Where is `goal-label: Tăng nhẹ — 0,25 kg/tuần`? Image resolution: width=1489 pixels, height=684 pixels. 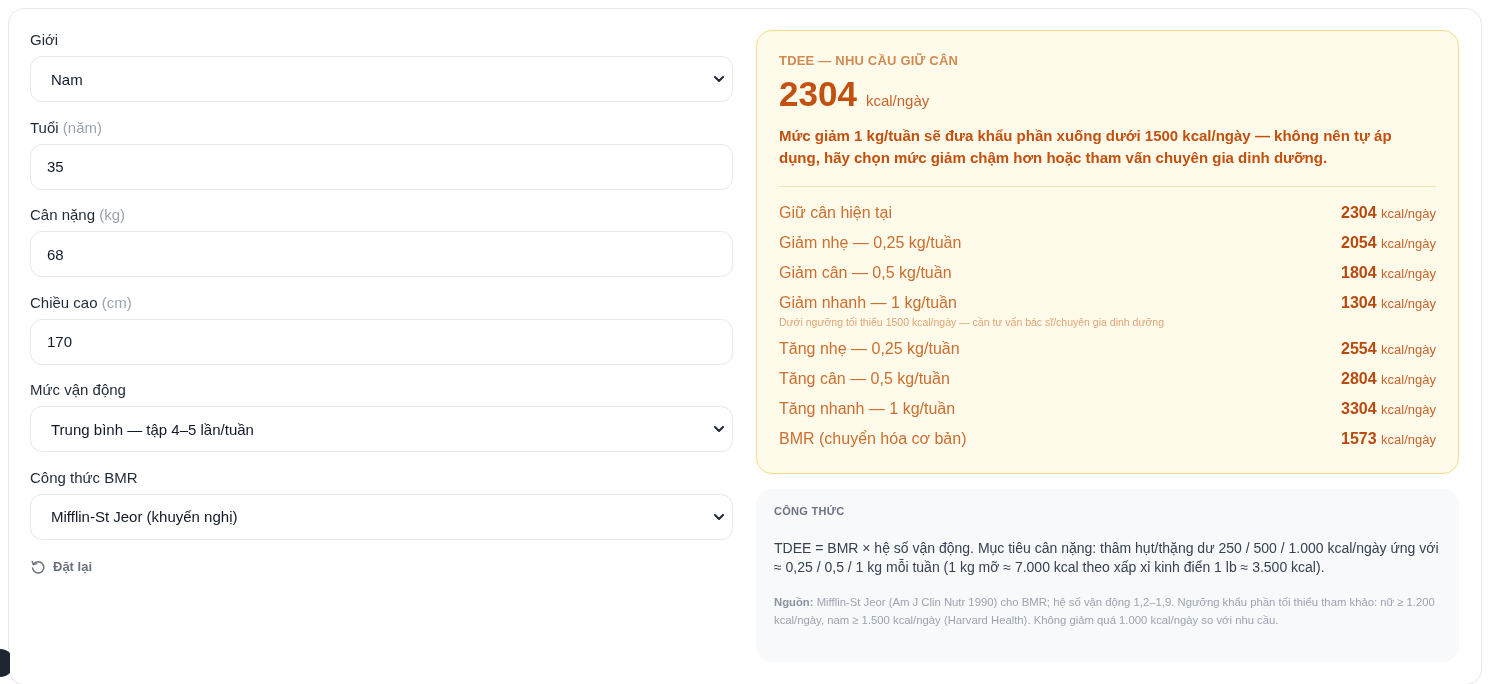 goal-label: Tăng nhẹ — 0,25 kg/tuần is located at coordinates (869, 349).